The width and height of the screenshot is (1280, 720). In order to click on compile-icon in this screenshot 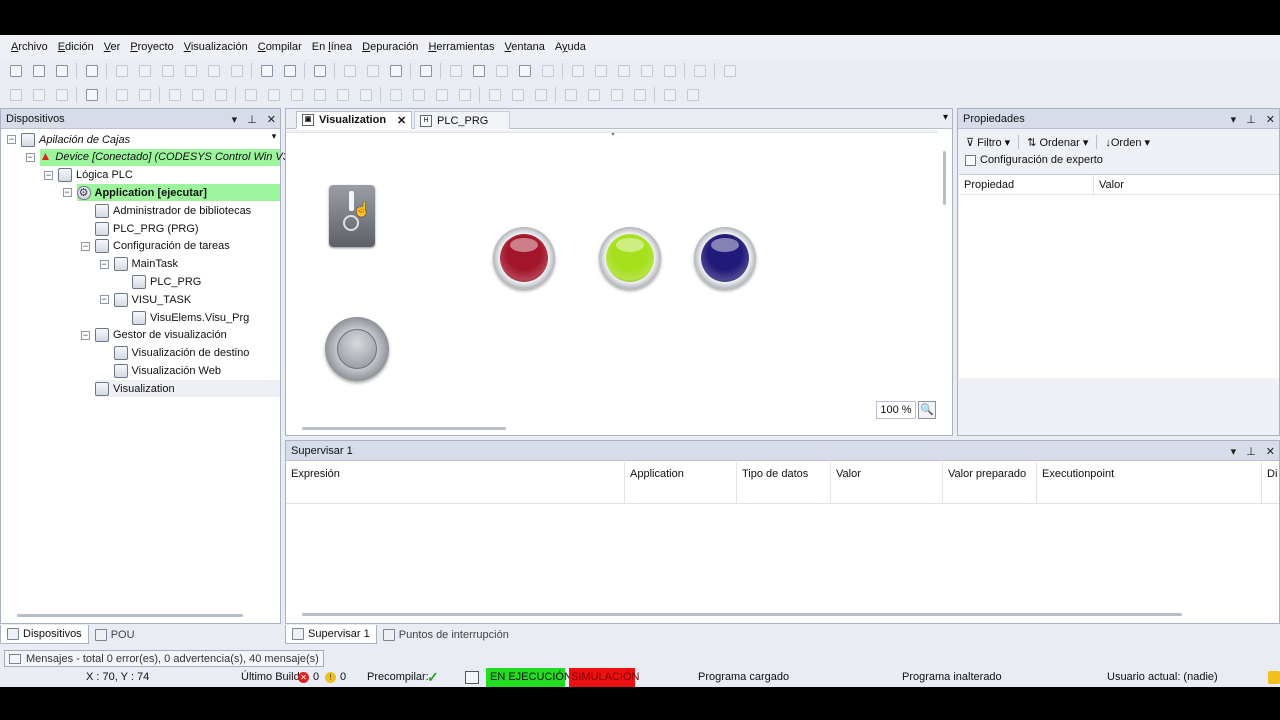, I will do `click(350, 71)`.